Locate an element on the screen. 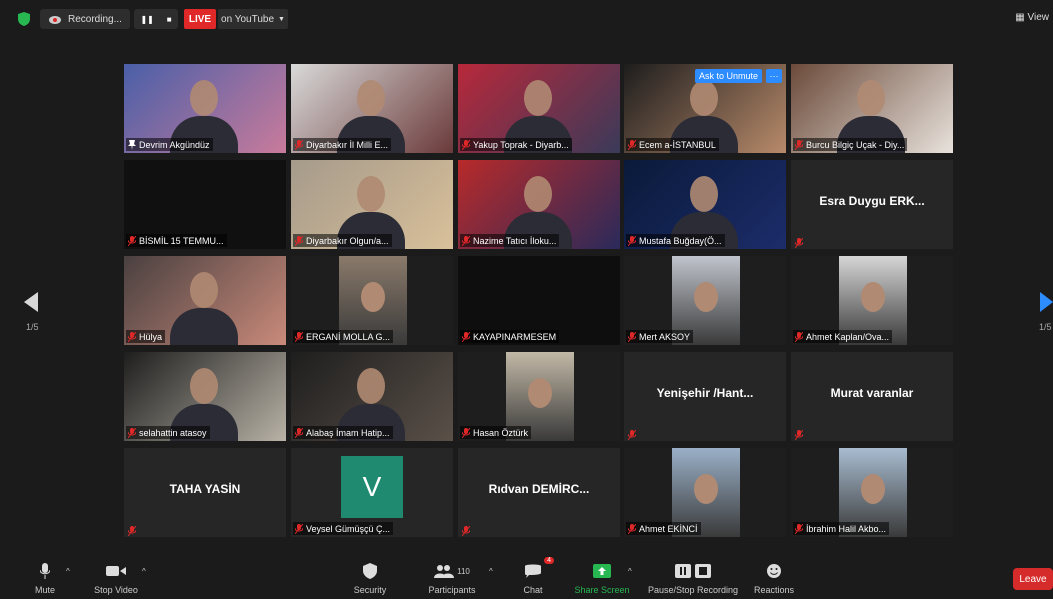  leave-button: Leave is located at coordinates (1033, 579).